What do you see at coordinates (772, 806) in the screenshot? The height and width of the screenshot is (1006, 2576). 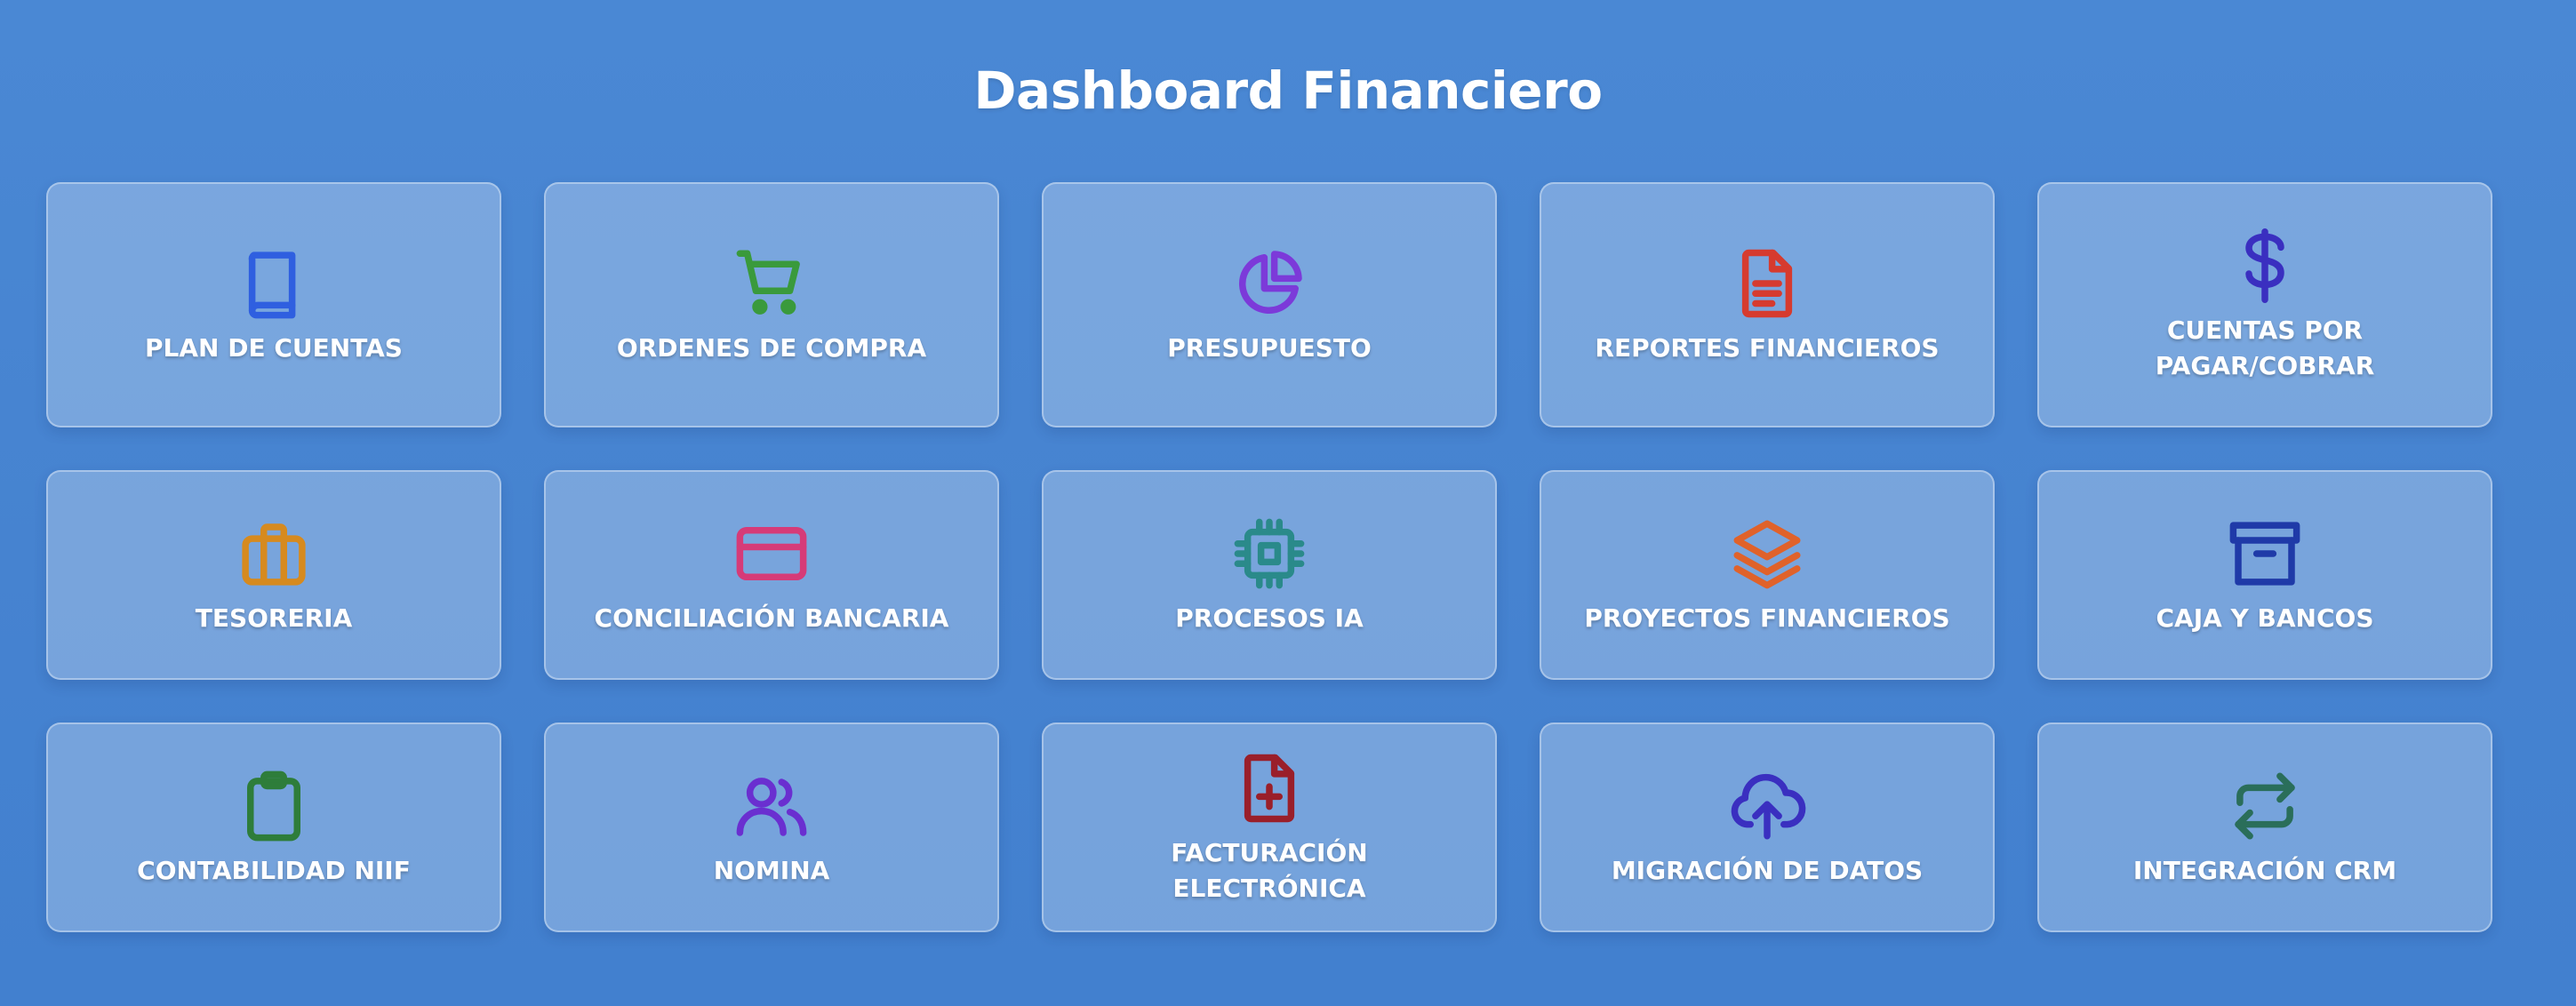 I see `users-icon` at bounding box center [772, 806].